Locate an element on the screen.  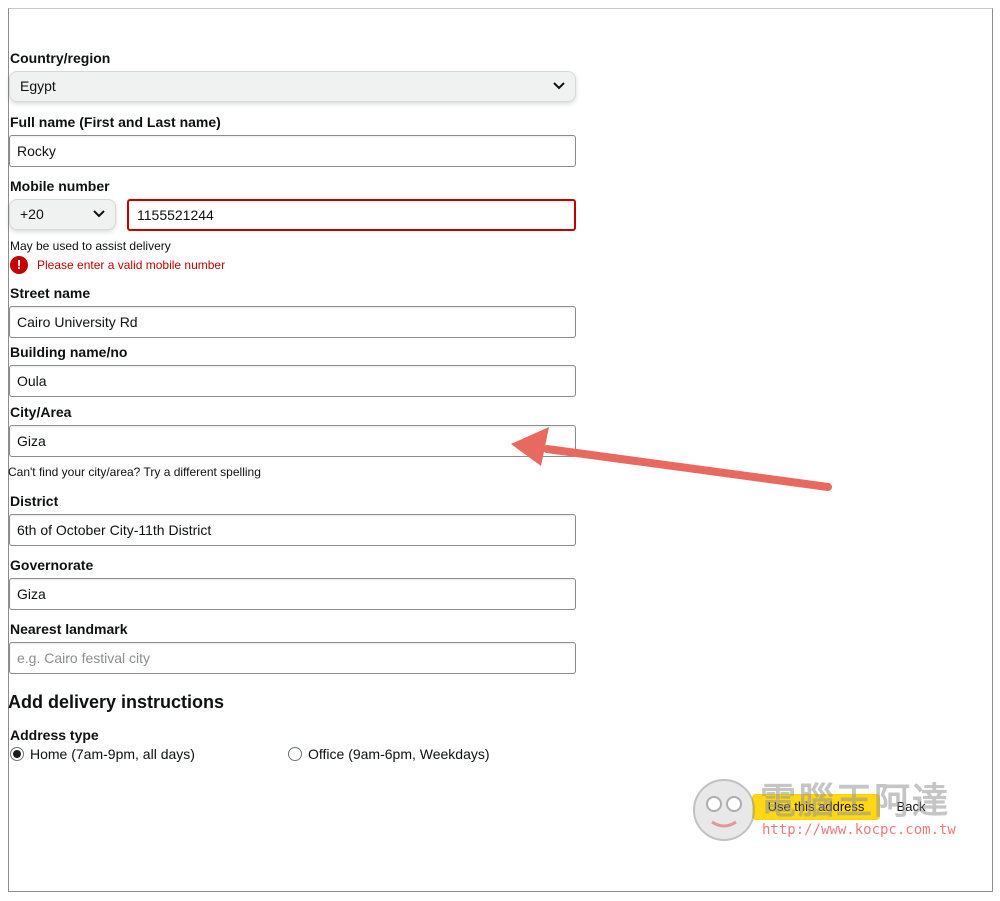
full-name-input: Rocky is located at coordinates (292, 151).